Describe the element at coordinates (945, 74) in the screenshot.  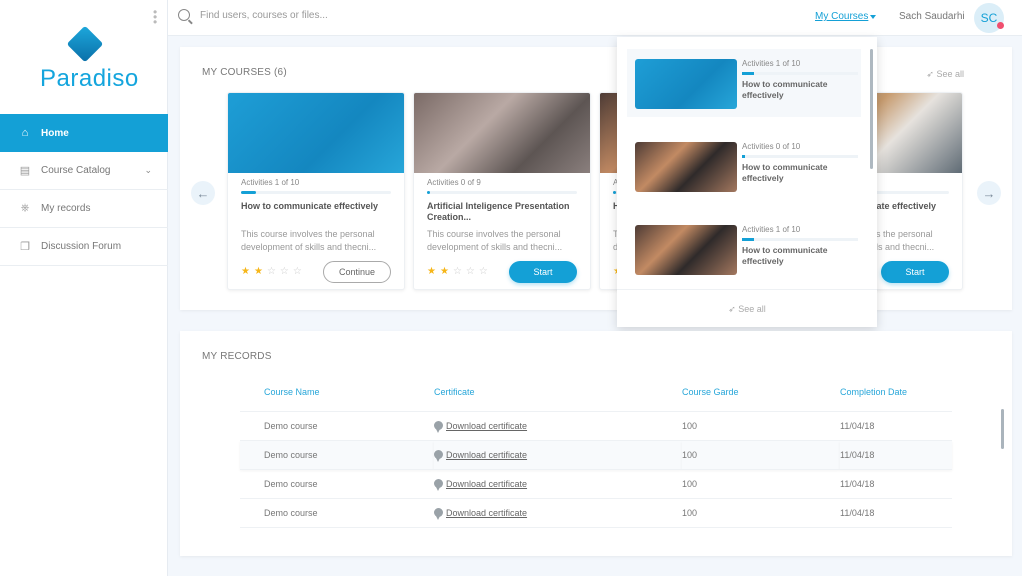
I see `see-all-link: ➶ See all` at that location.